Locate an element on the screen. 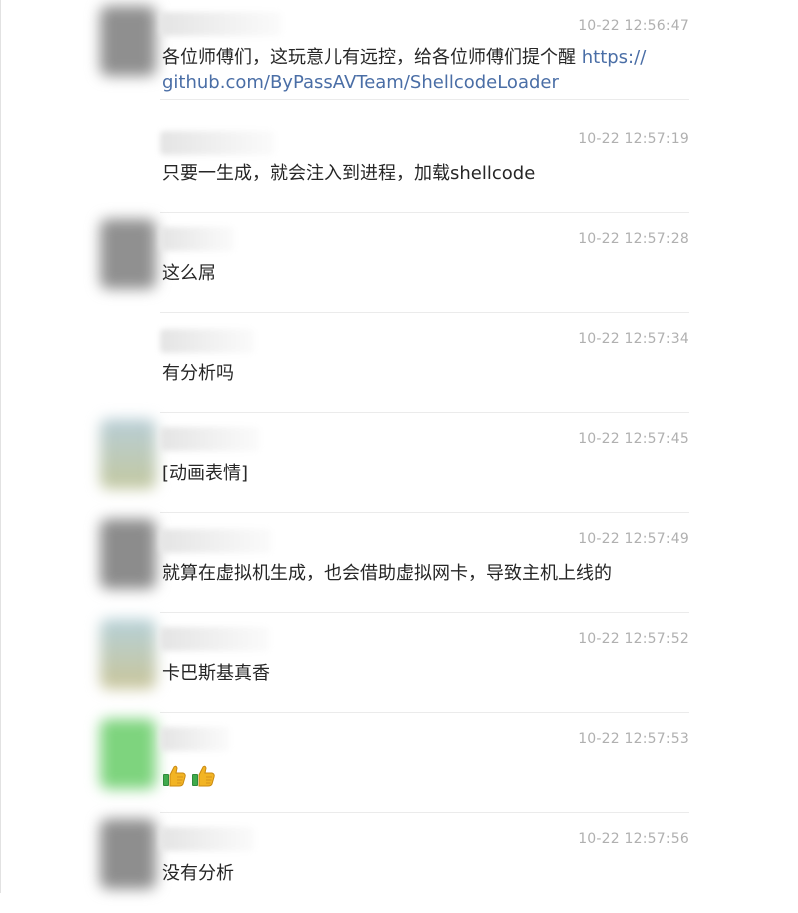 The height and width of the screenshot is (913, 798). chat-message: 10-22 12:57:34 有分析吗 is located at coordinates (394, 363).